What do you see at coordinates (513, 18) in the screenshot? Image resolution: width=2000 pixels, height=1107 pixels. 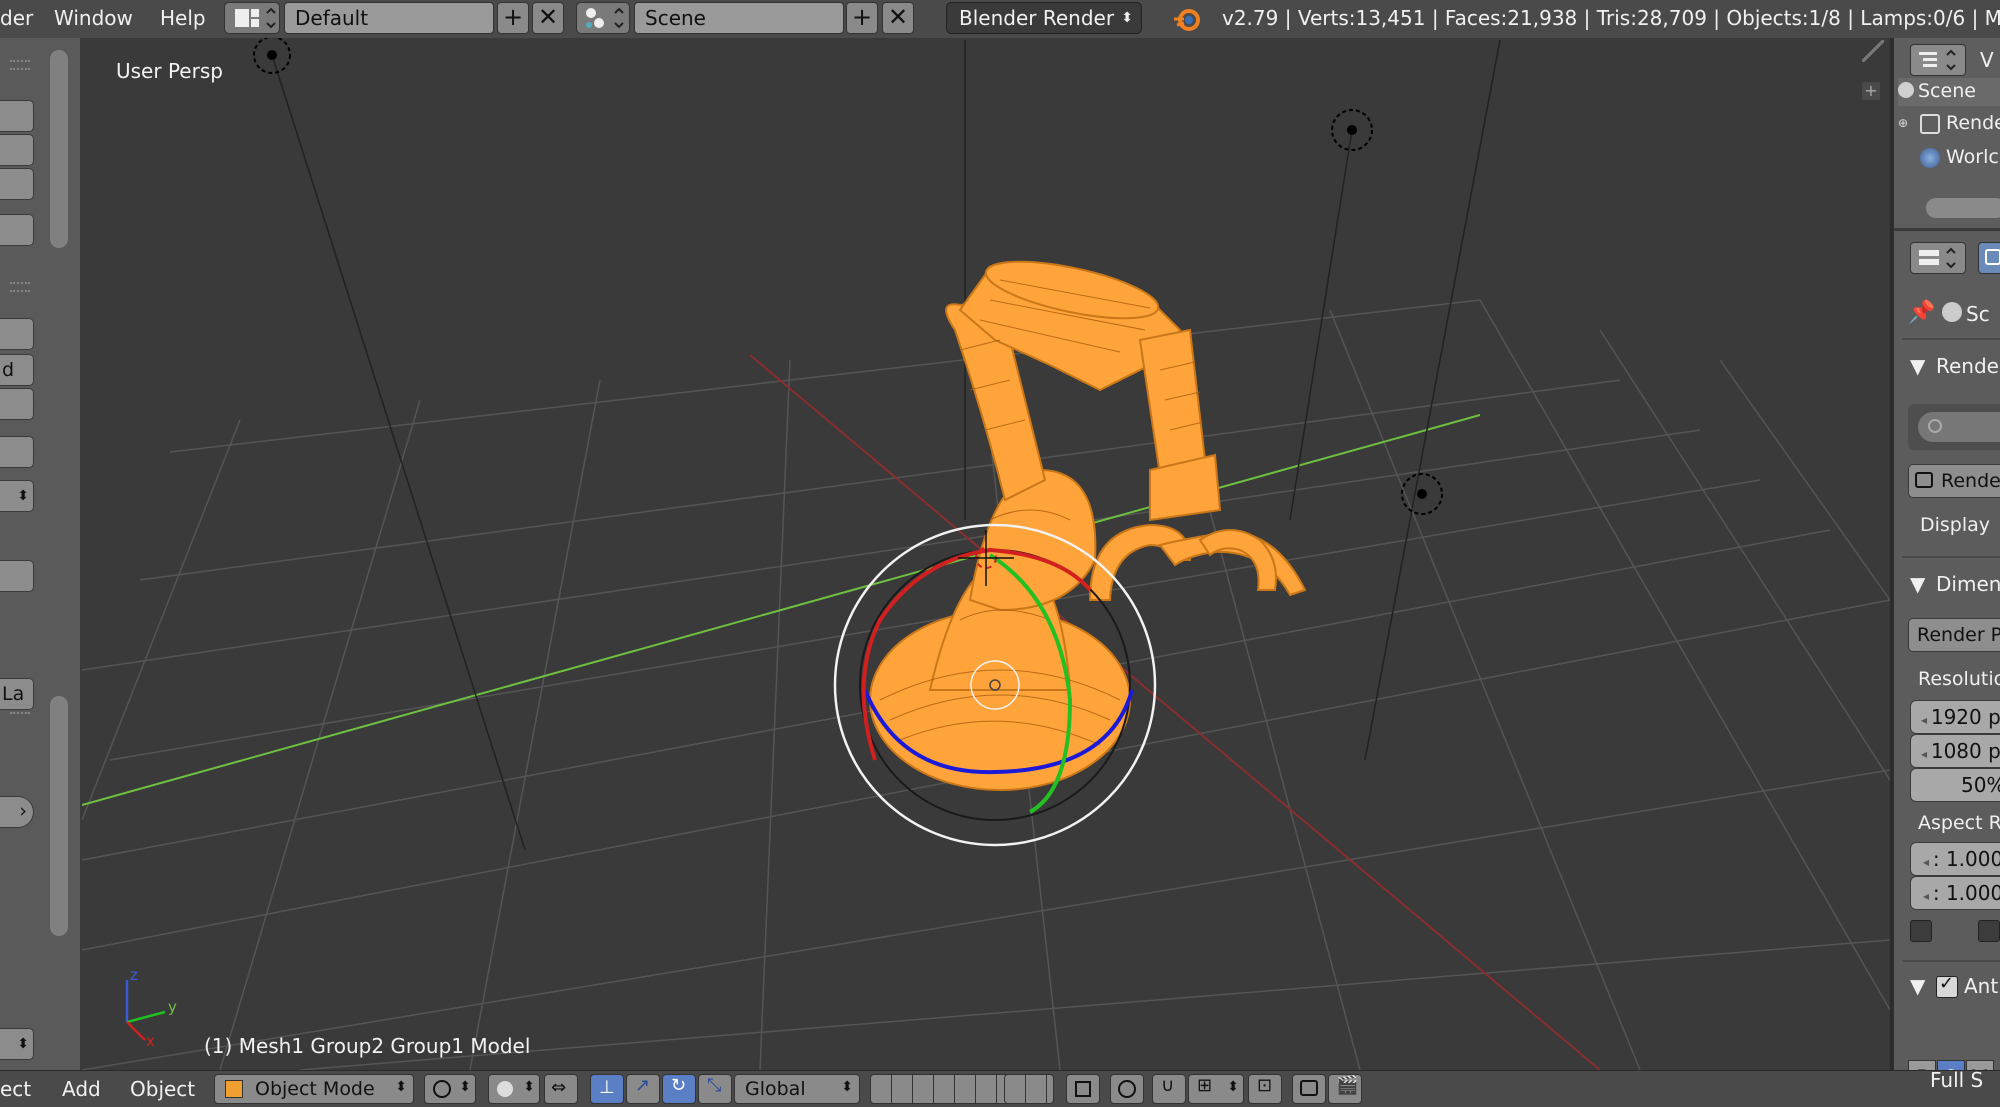 I see `add-layout-button: +` at bounding box center [513, 18].